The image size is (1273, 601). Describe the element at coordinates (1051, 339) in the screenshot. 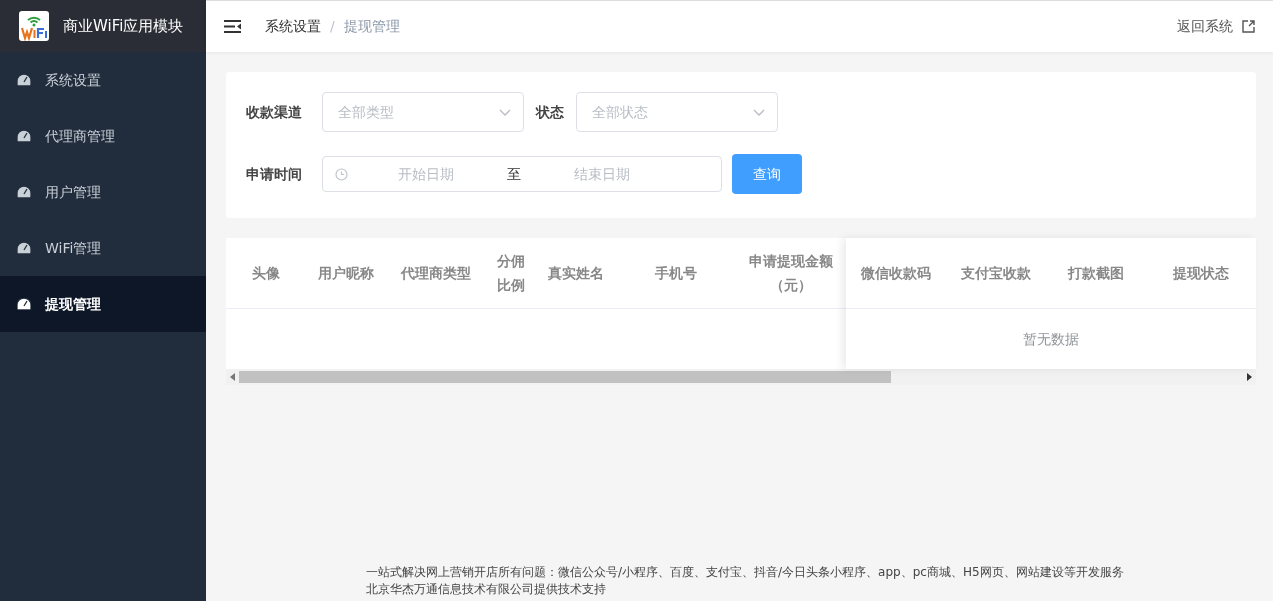

I see `empty-text: 暂无数据` at that location.